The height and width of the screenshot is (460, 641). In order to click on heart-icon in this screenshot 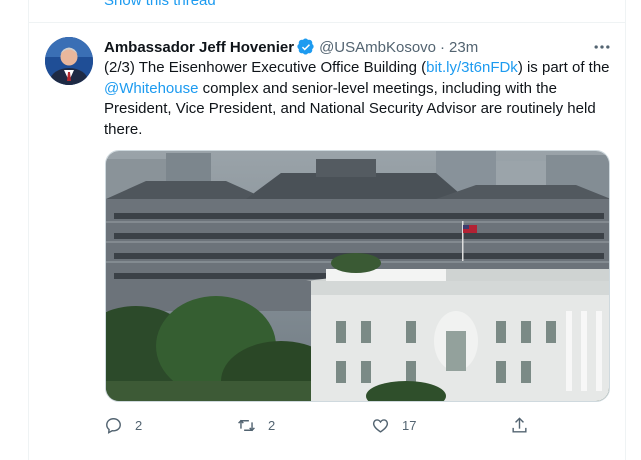, I will do `click(380, 425)`.